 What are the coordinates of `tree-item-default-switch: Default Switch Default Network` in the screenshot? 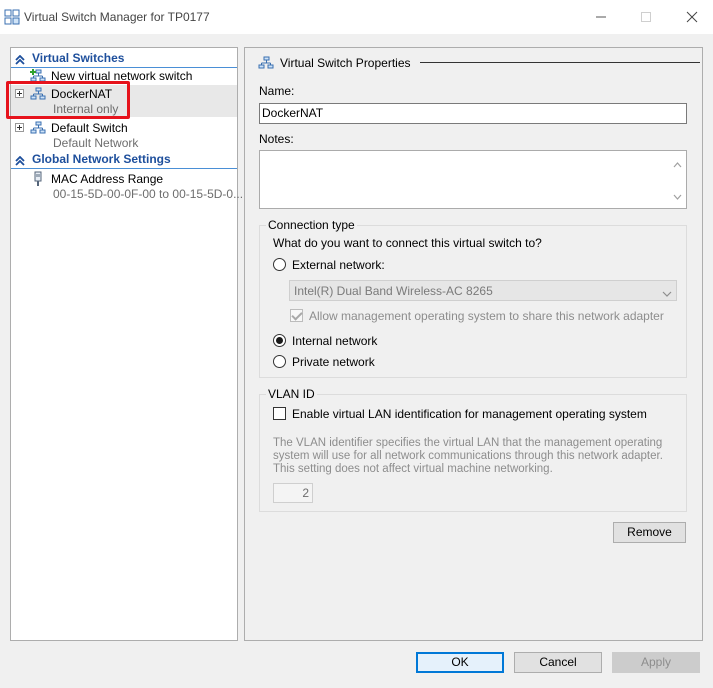 It's located at (124, 135).